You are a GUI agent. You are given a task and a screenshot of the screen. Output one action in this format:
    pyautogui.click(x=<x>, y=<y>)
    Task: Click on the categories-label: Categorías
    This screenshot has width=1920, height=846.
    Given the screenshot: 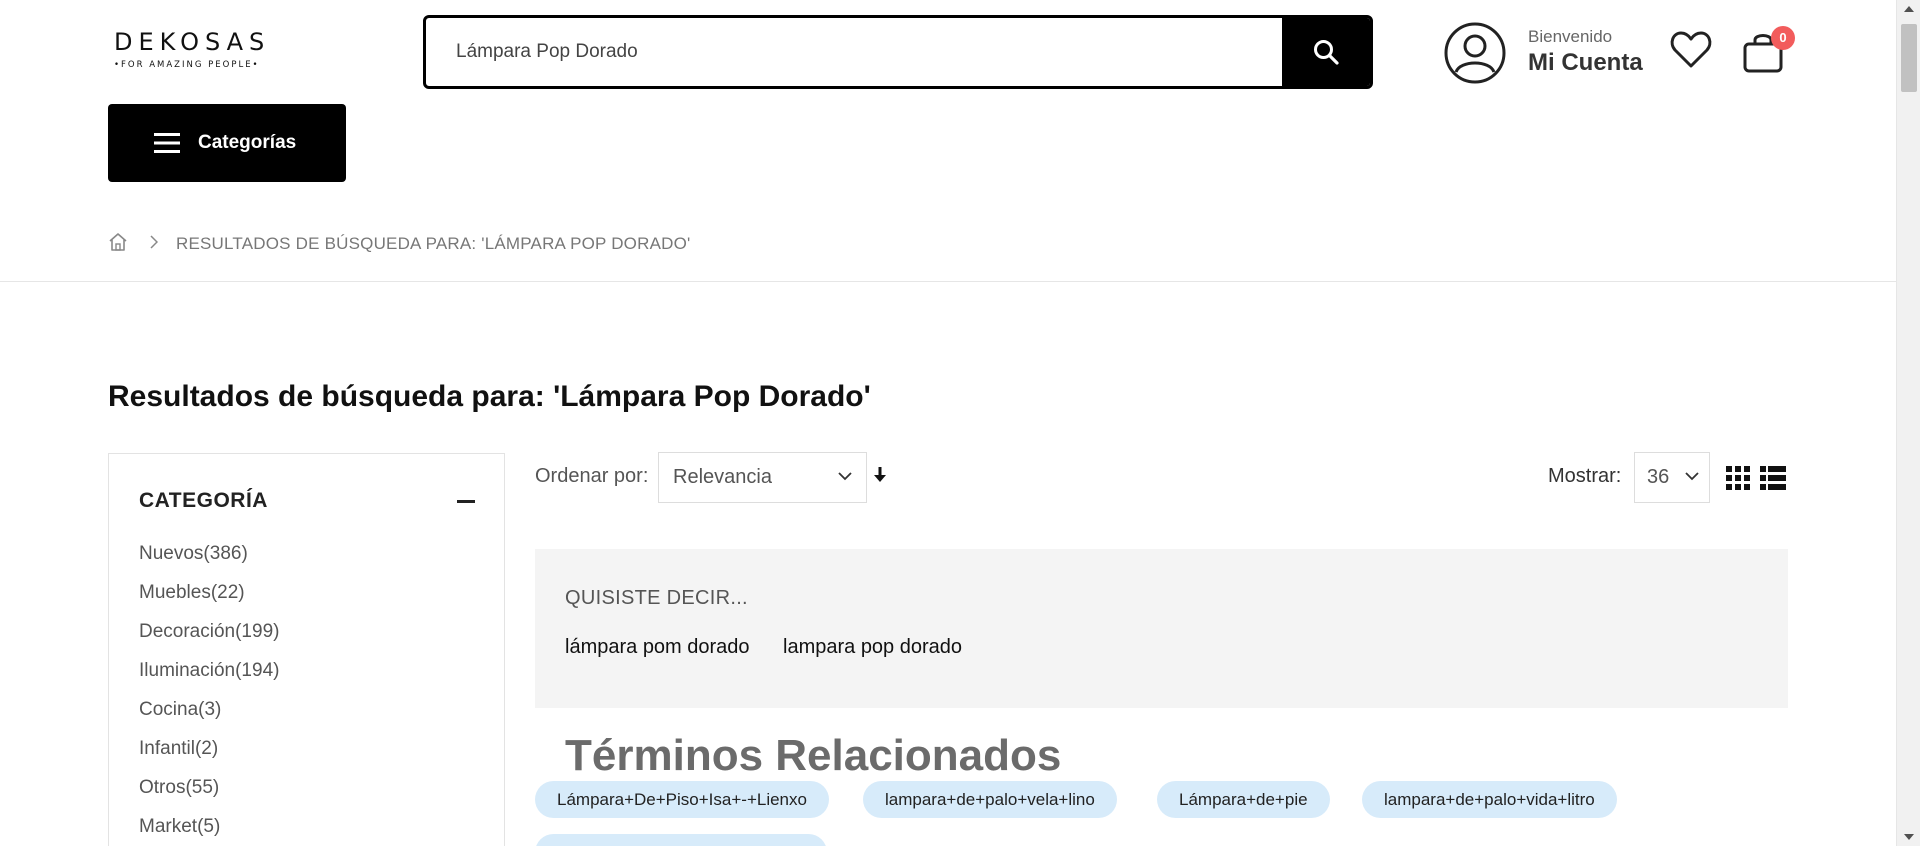 What is the action you would take?
    pyautogui.click(x=247, y=142)
    